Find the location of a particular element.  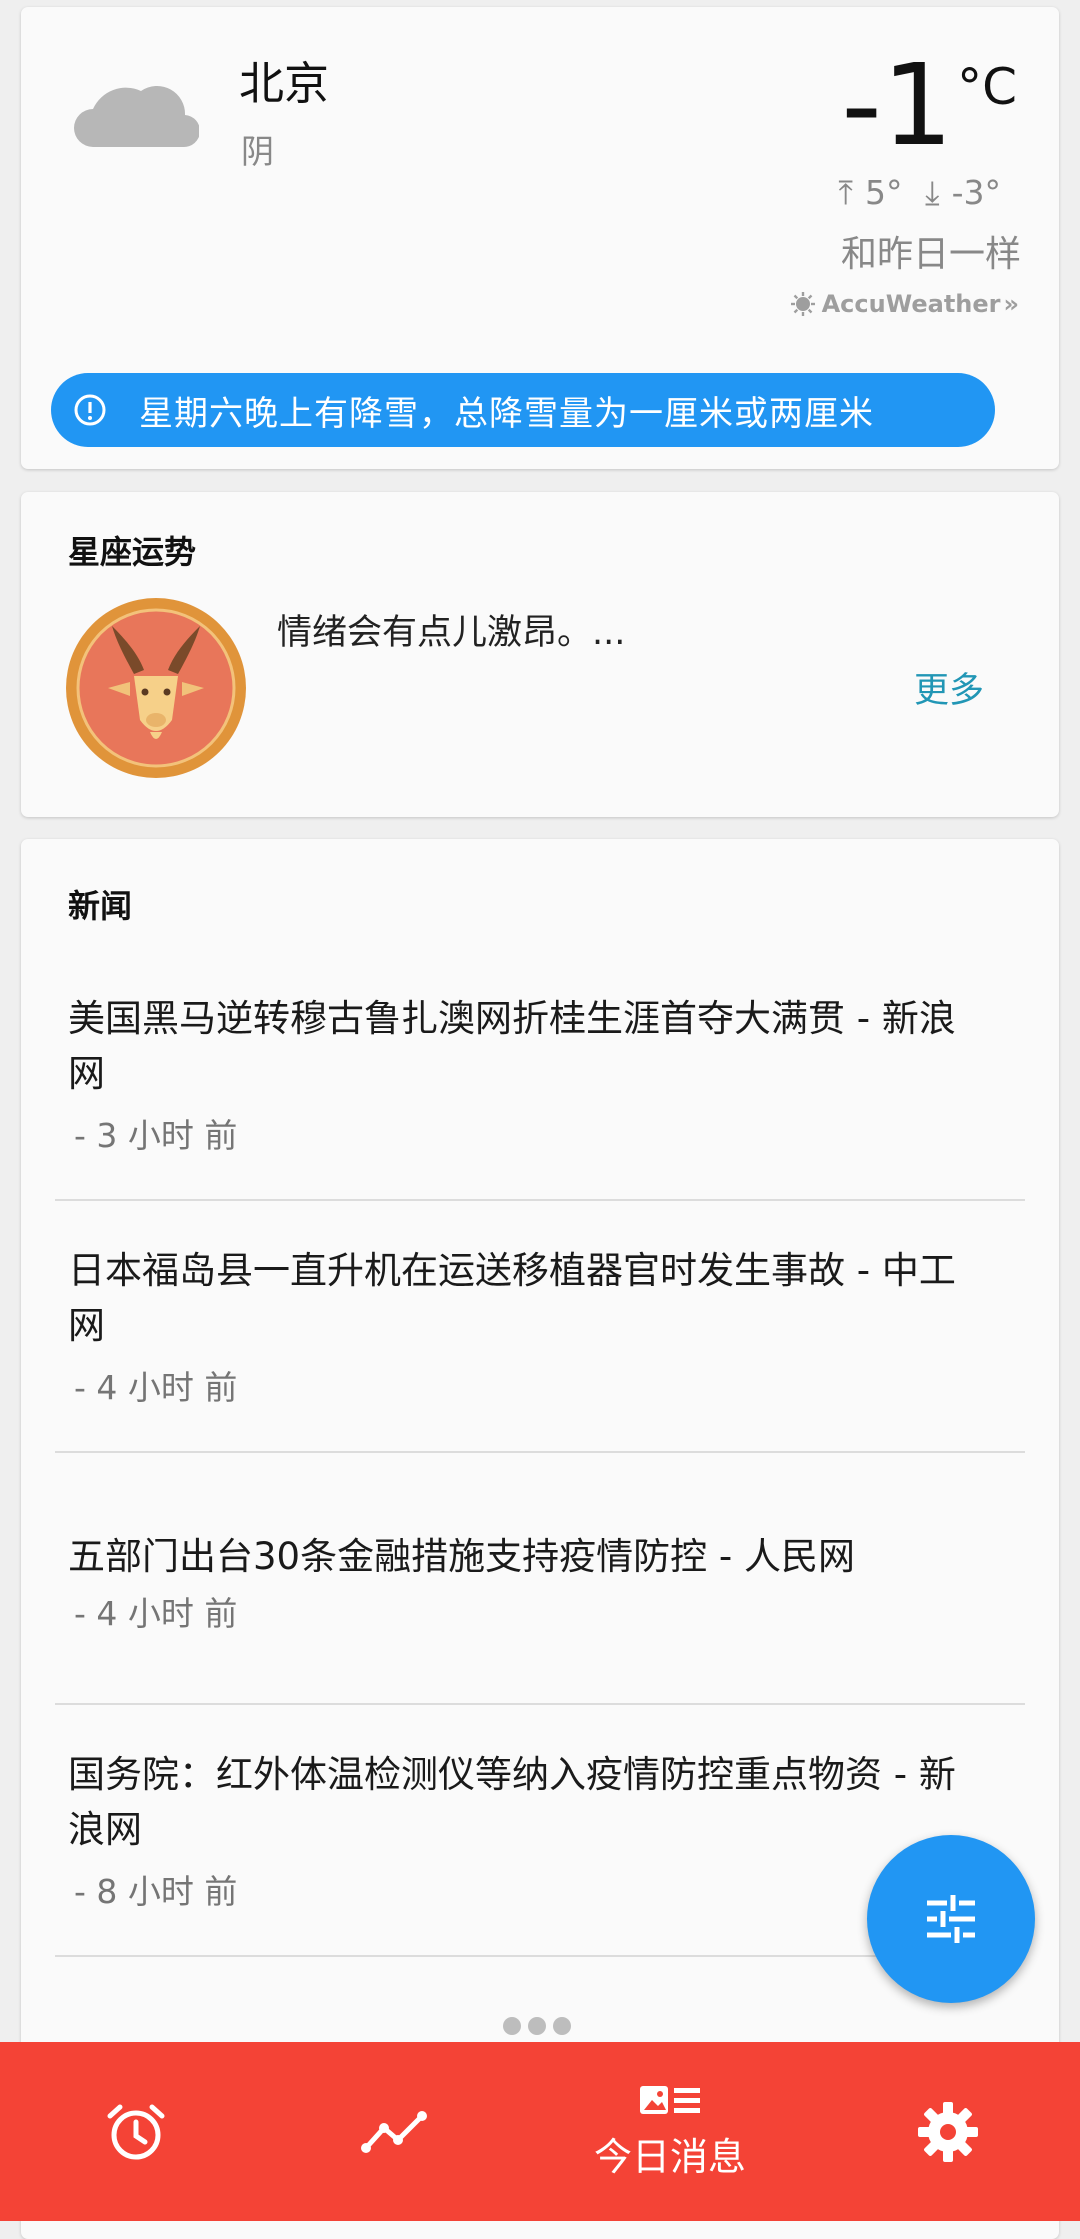

more-dots-icon is located at coordinates (537, 2026).